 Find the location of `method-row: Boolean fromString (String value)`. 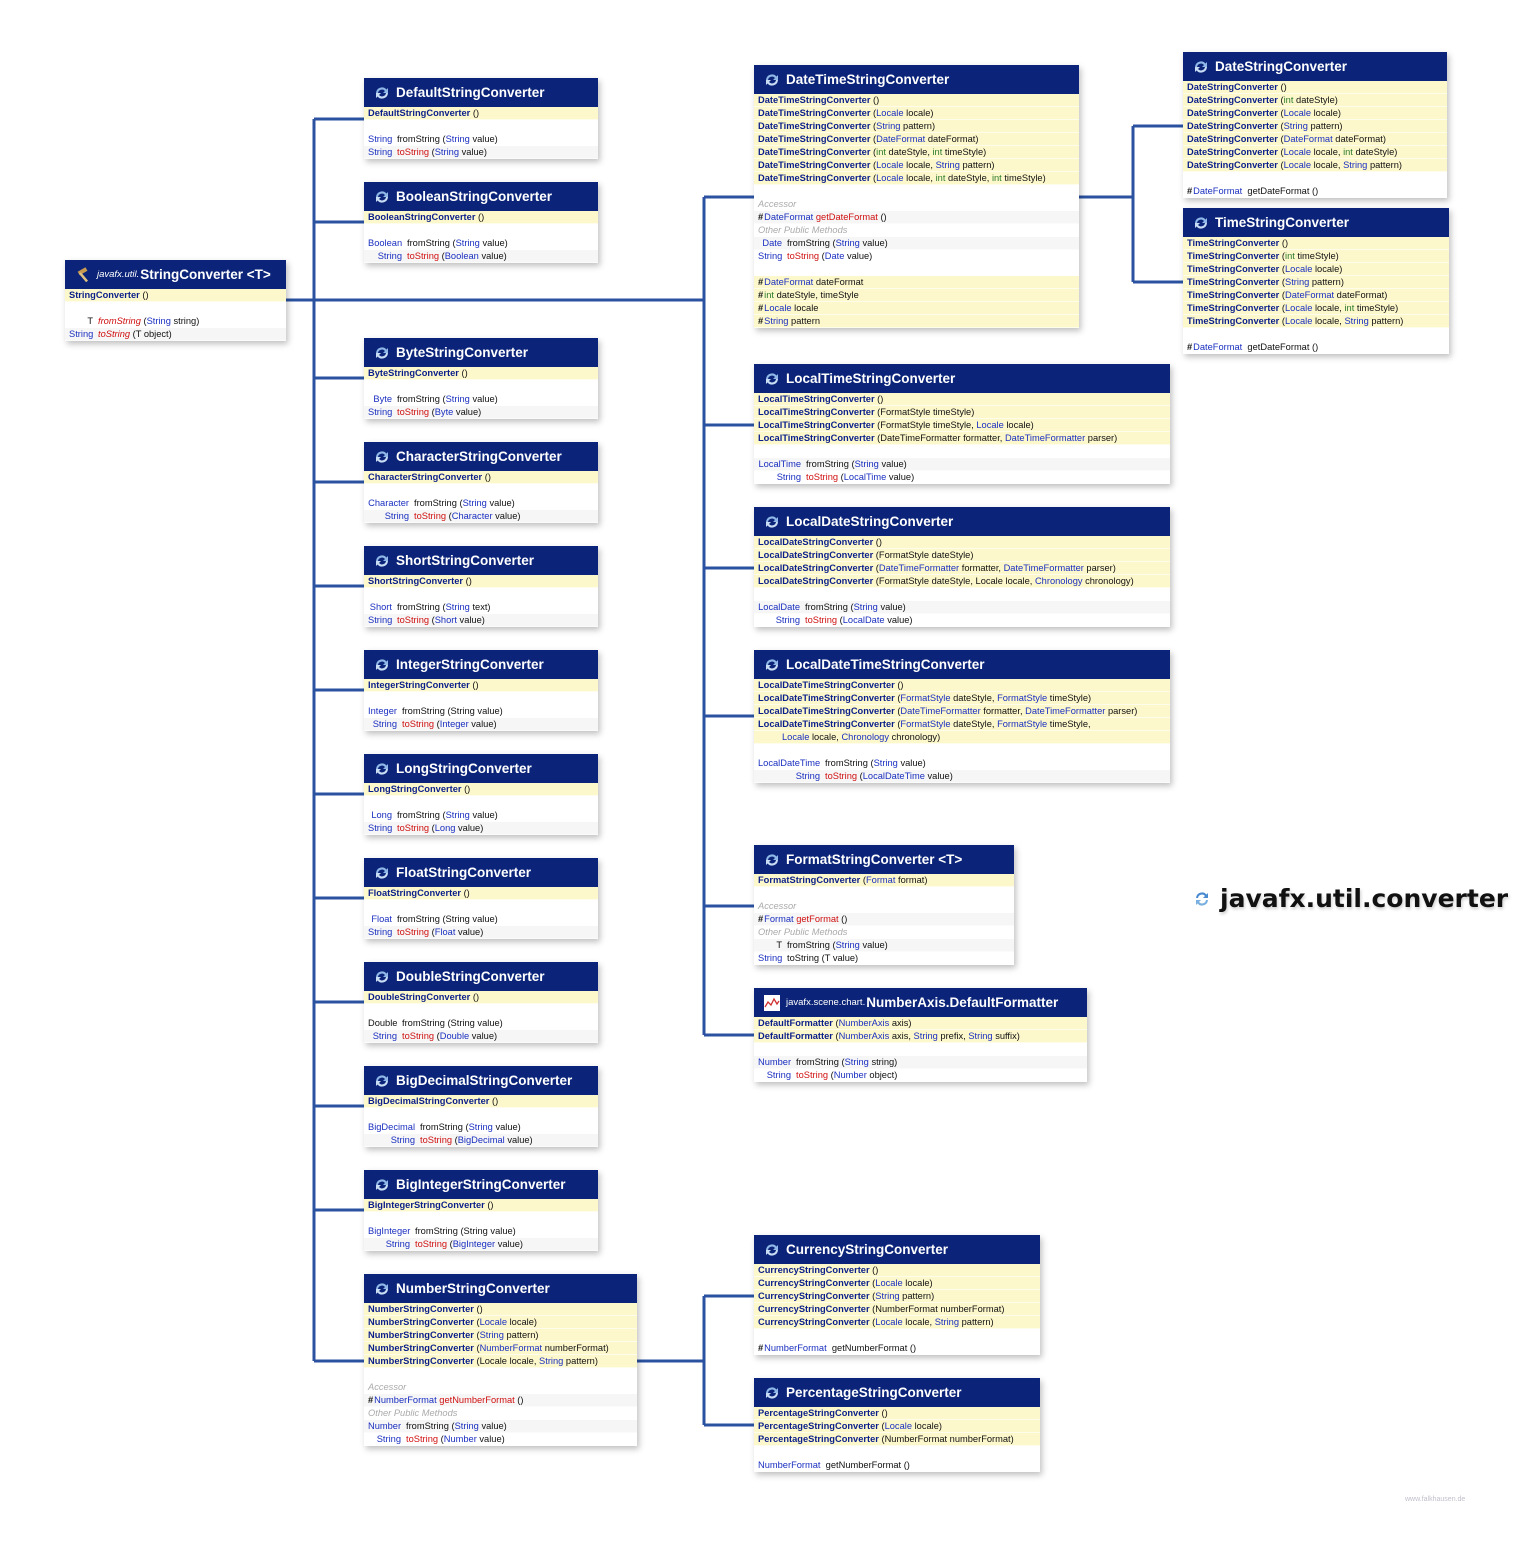

method-row: Boolean fromString (String value) is located at coordinates (481, 243).